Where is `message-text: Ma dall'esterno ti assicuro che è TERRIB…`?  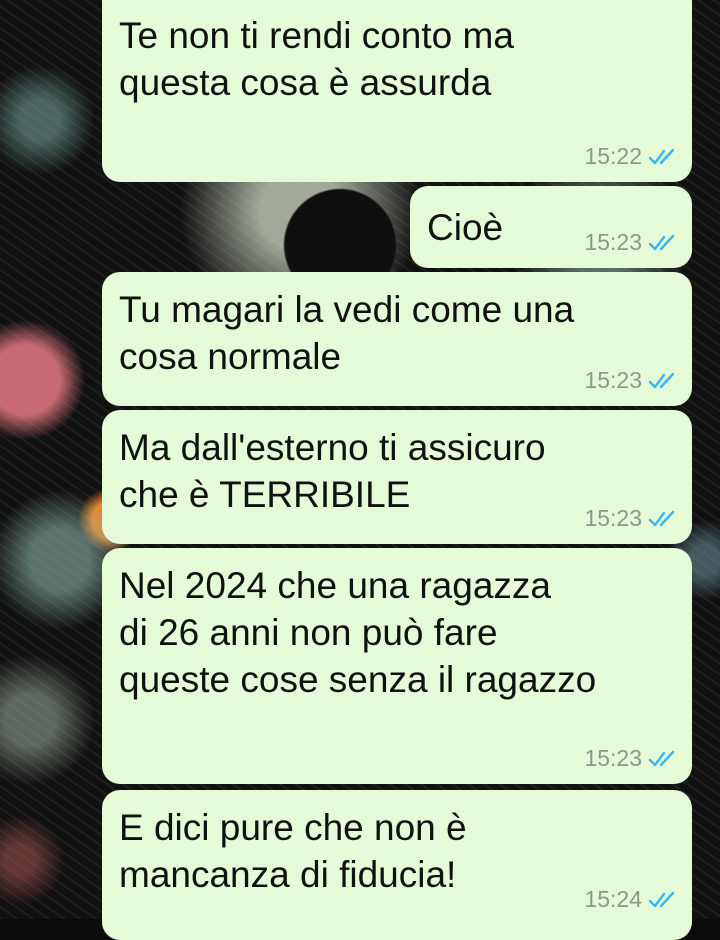 message-text: Ma dall'esterno ti assicuro che è TERRIB… is located at coordinates (332, 471).